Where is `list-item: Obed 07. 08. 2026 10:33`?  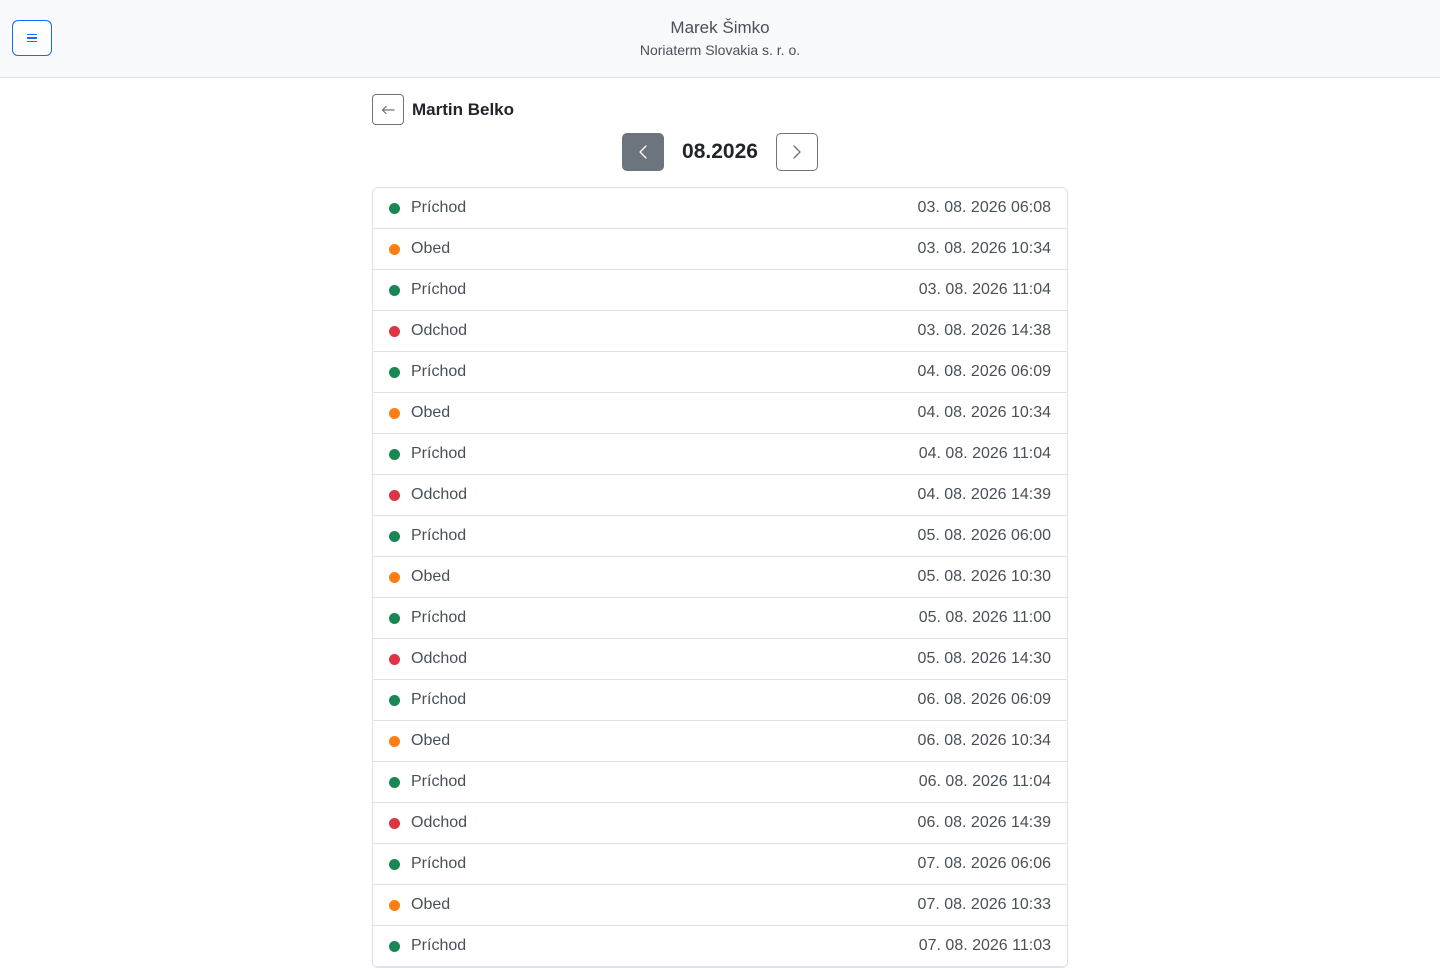 list-item: Obed 07. 08. 2026 10:33 is located at coordinates (720, 905).